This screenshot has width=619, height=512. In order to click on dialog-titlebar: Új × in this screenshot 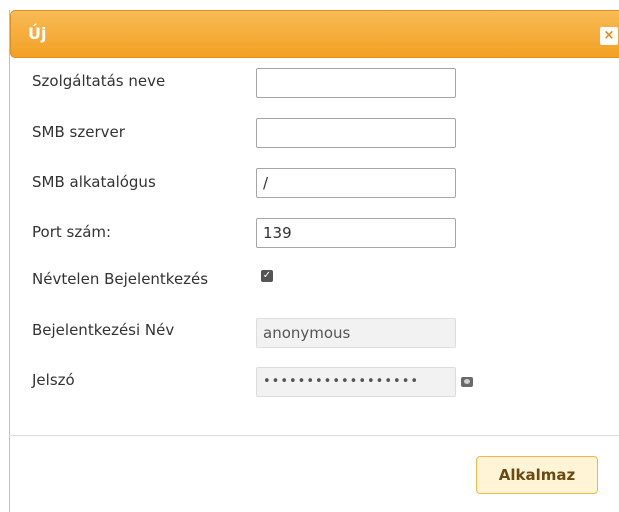, I will do `click(314, 34)`.